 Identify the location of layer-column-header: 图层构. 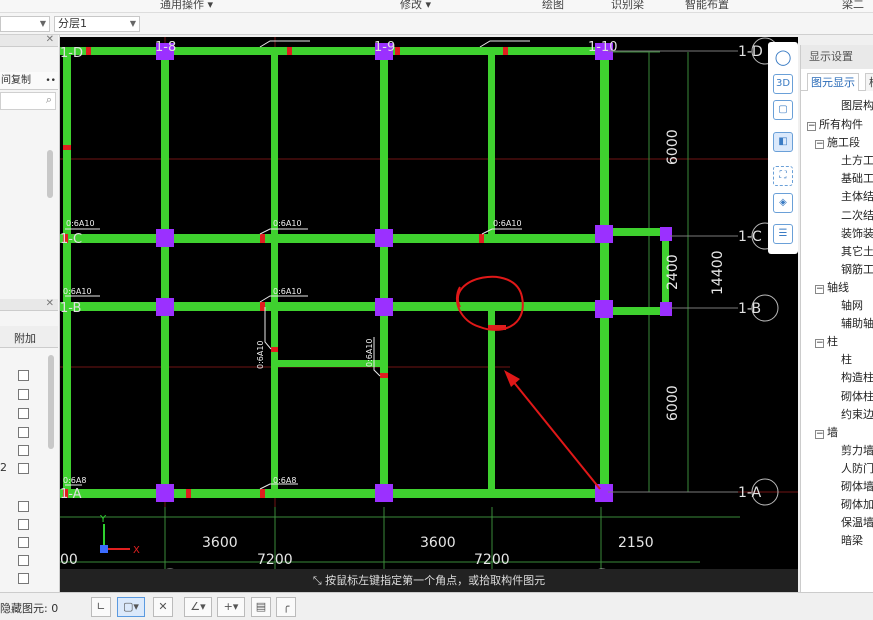
(857, 105).